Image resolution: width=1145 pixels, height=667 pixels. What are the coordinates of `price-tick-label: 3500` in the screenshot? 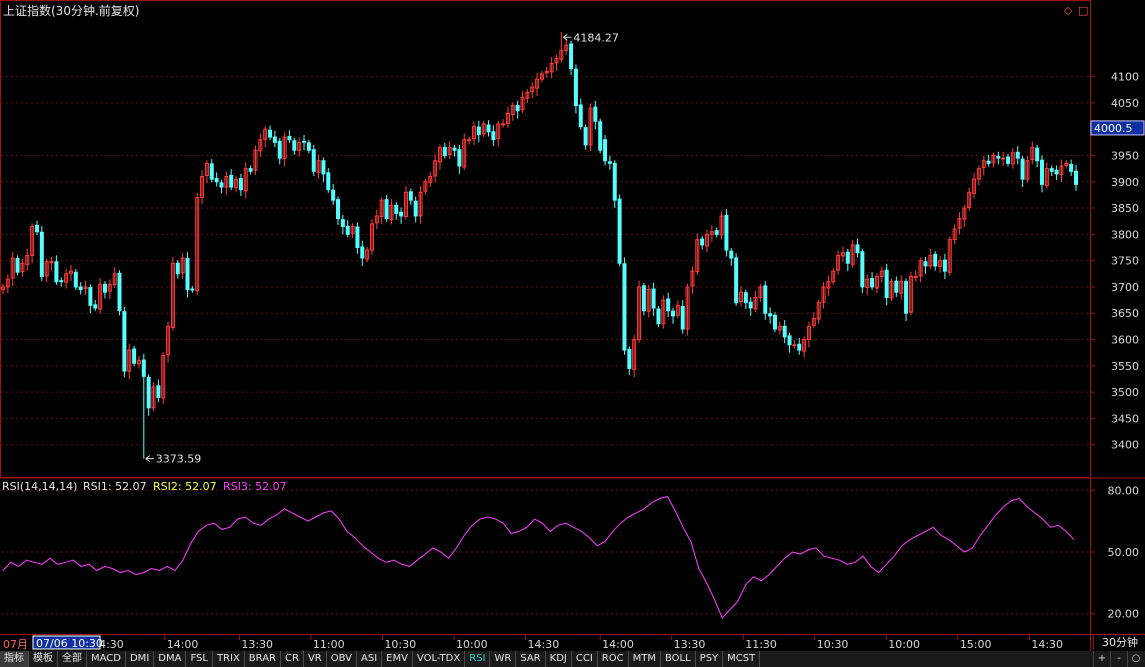 It's located at (1125, 392).